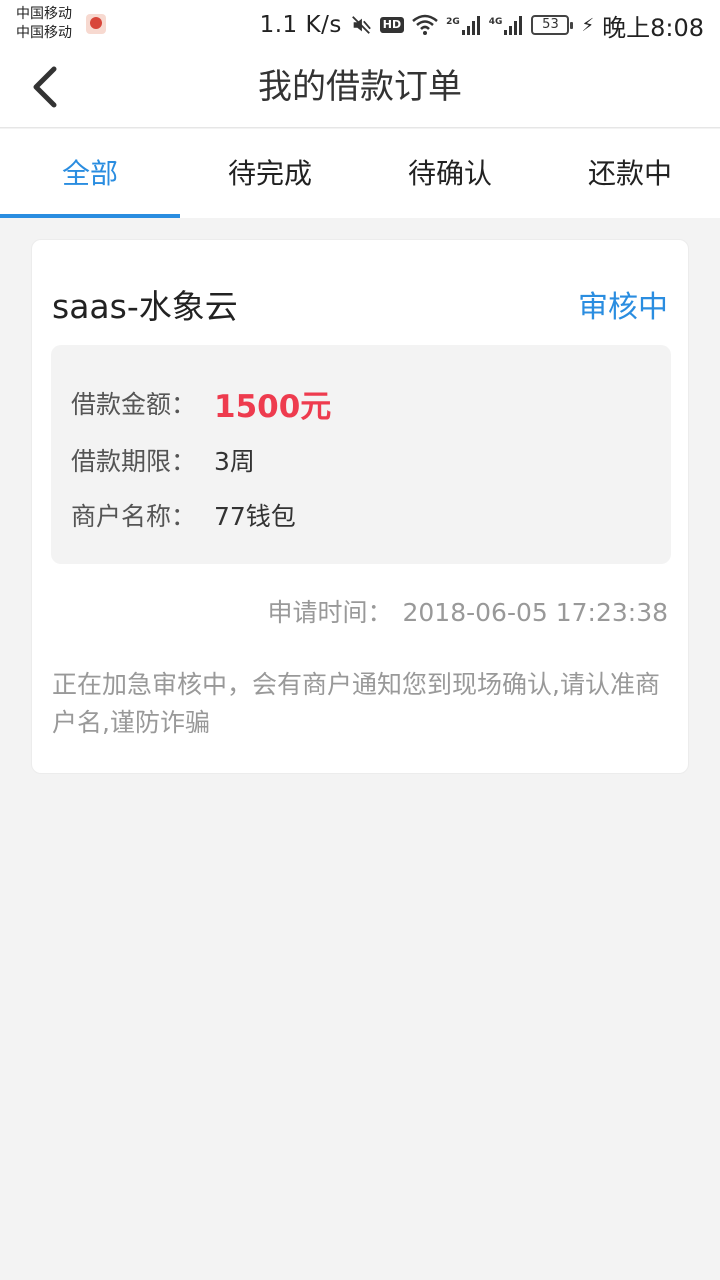  I want to click on order-status-badge: 审核中, so click(623, 307).